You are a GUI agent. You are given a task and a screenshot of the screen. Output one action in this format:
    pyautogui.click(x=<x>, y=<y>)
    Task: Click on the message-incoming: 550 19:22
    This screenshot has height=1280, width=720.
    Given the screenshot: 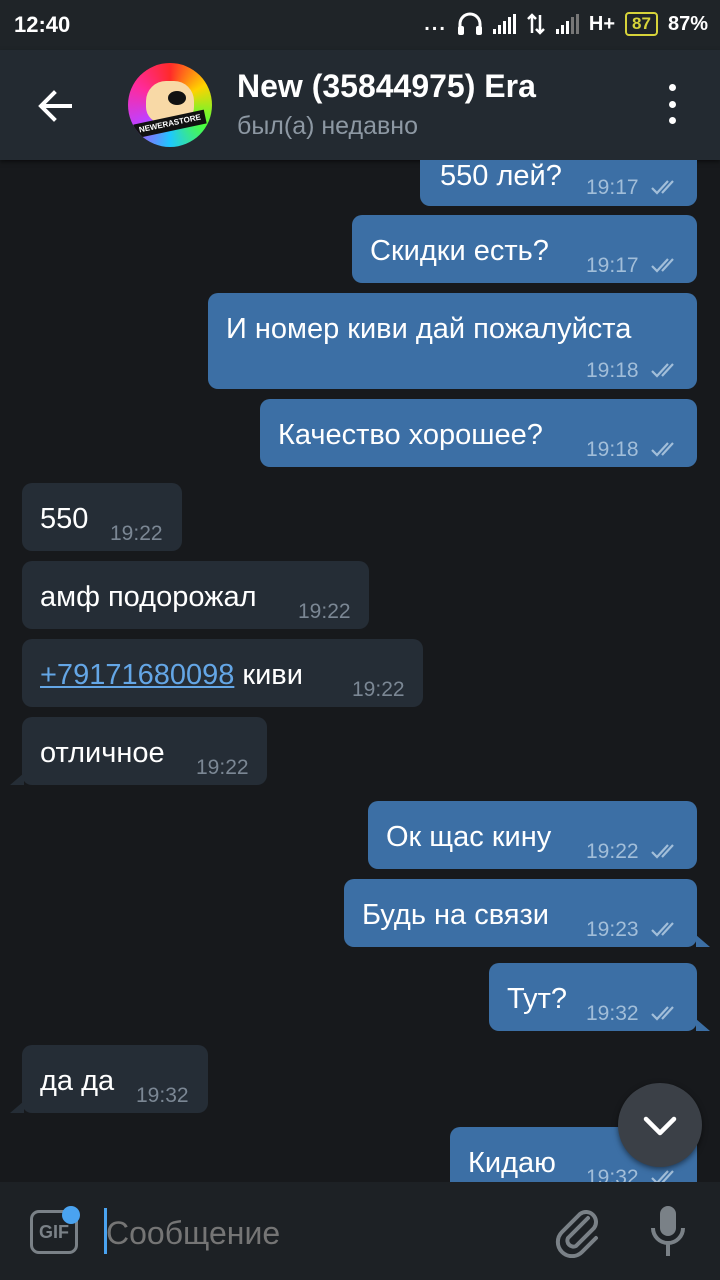 What is the action you would take?
    pyautogui.click(x=102, y=517)
    